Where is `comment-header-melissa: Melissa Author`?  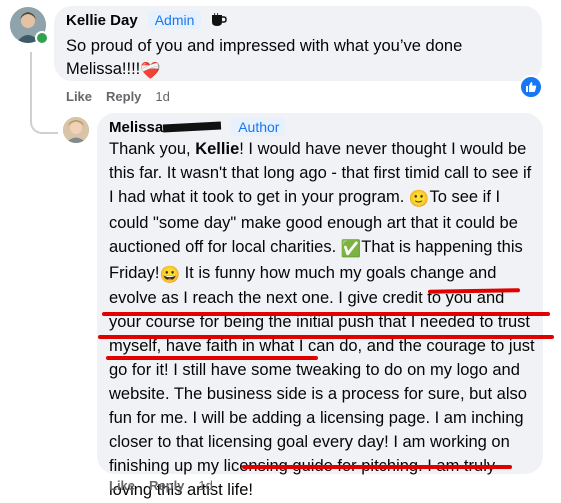
comment-header-melissa: Melissa Author is located at coordinates (198, 127).